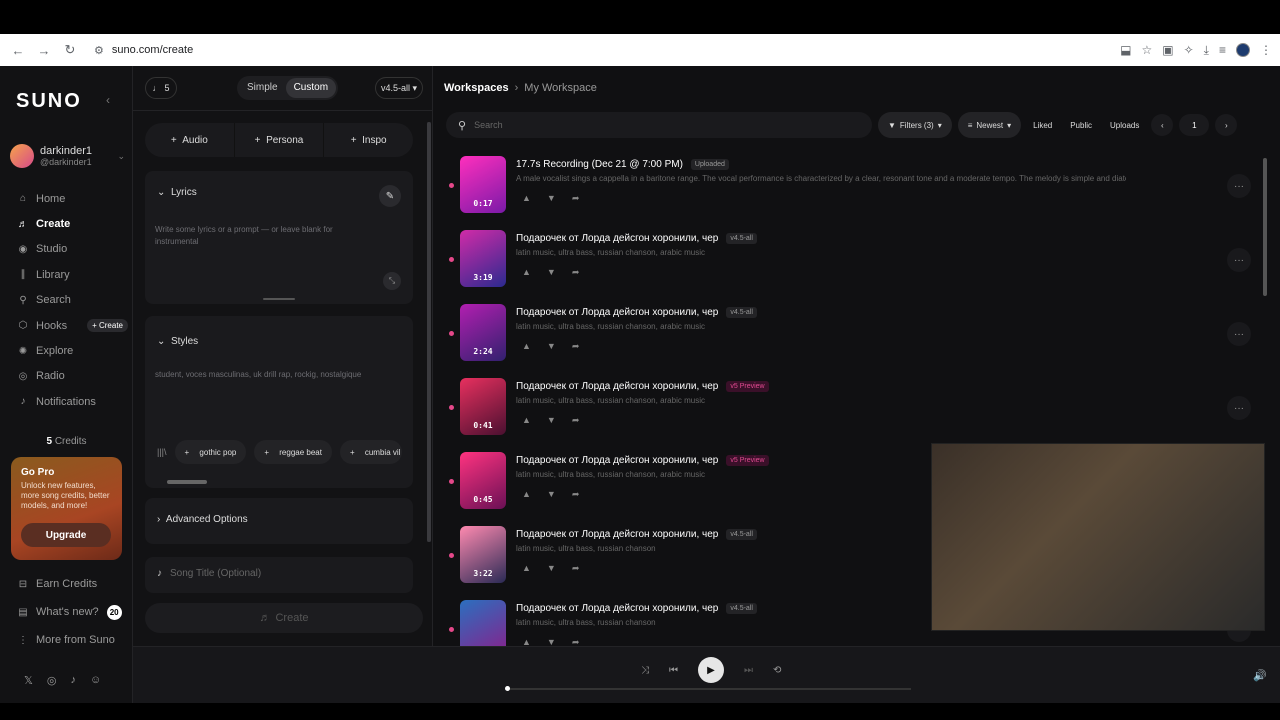  Describe the element at coordinates (1206, 50) in the screenshot. I see `download-icon: ⤓` at that location.